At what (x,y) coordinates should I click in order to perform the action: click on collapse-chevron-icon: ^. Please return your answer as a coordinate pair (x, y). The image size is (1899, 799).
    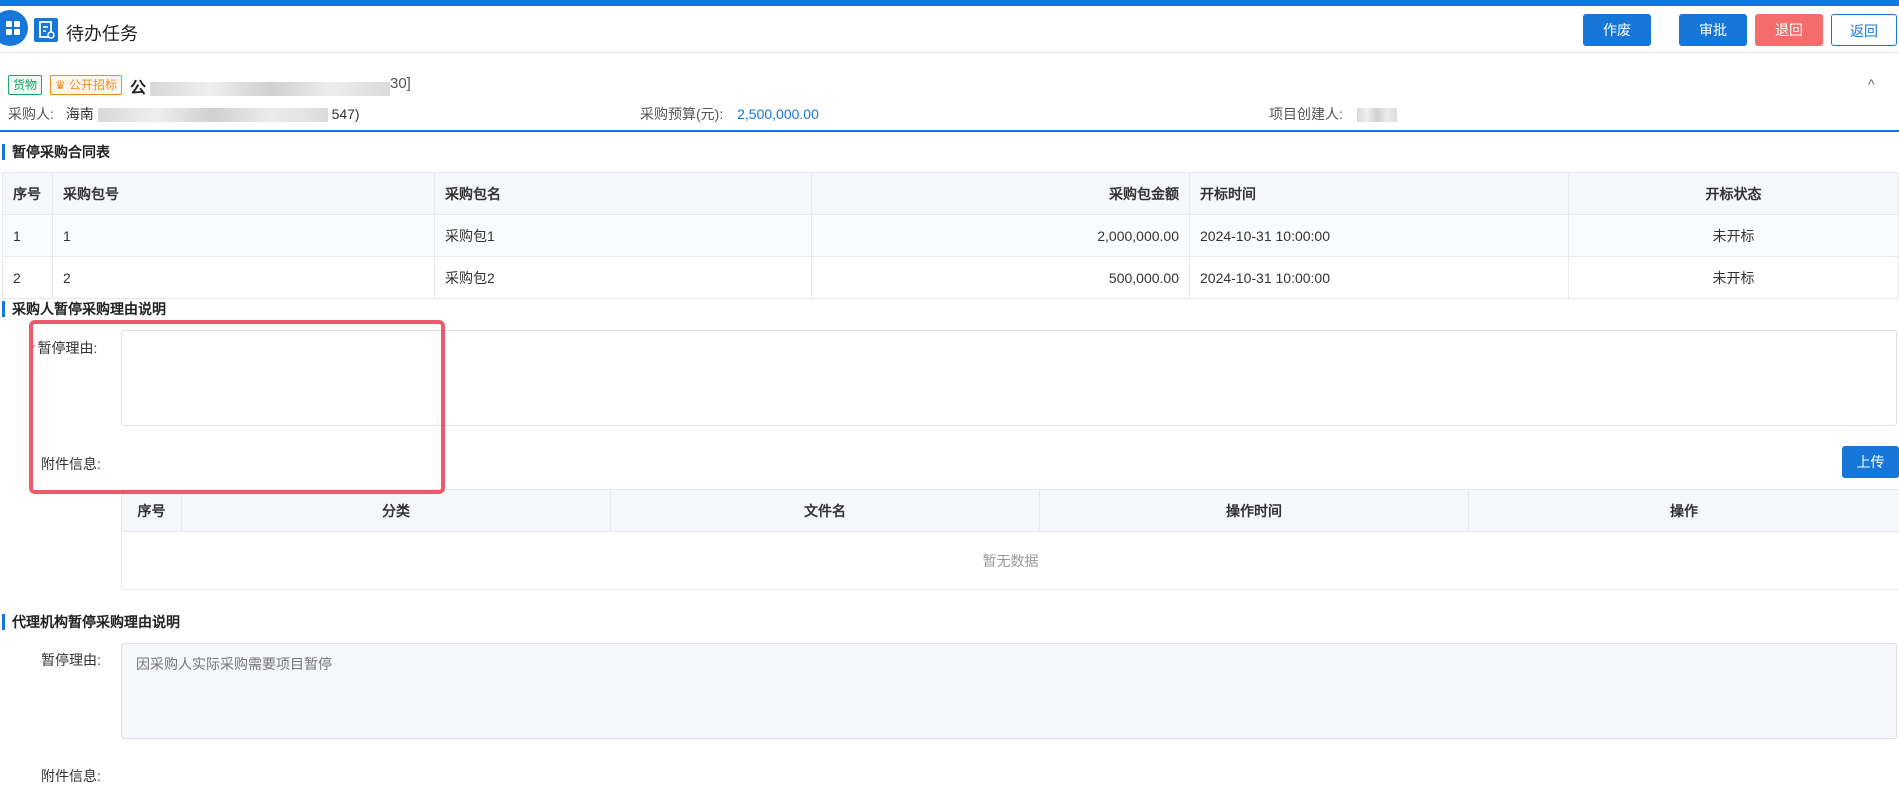
    Looking at the image, I should click on (1871, 84).